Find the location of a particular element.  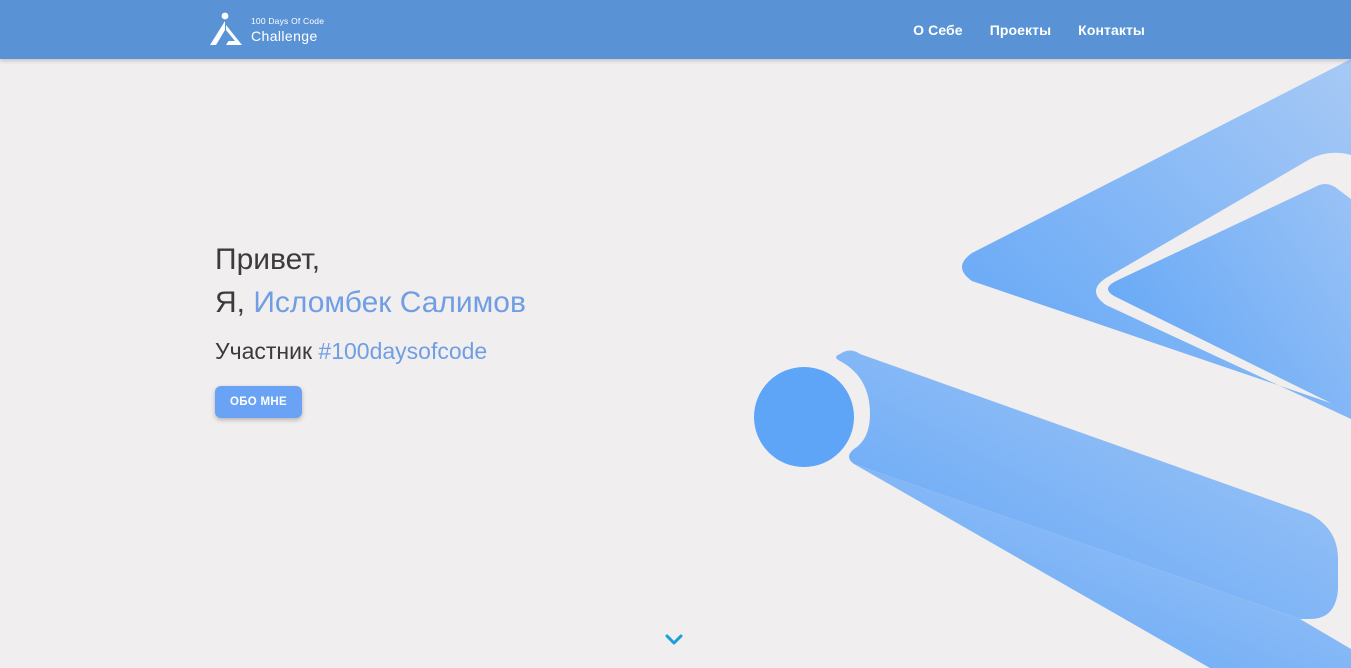

chevron-down-icon is located at coordinates (674, 639).